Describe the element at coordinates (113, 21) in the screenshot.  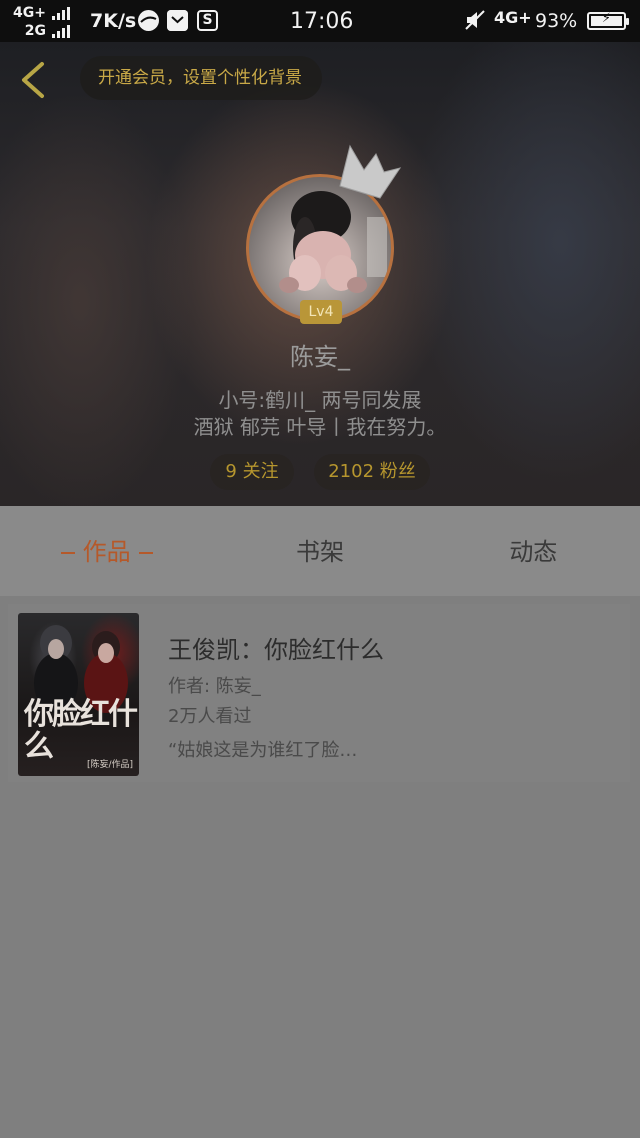
I see `network-speed: 7K/s` at that location.